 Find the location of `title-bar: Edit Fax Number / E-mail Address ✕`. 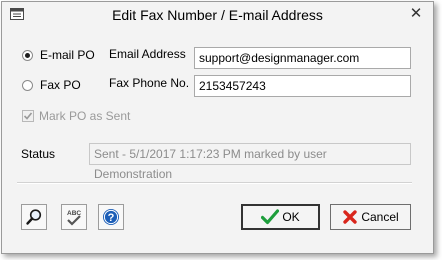

title-bar: Edit Fax Number / E-mail Address ✕ is located at coordinates (217, 15).